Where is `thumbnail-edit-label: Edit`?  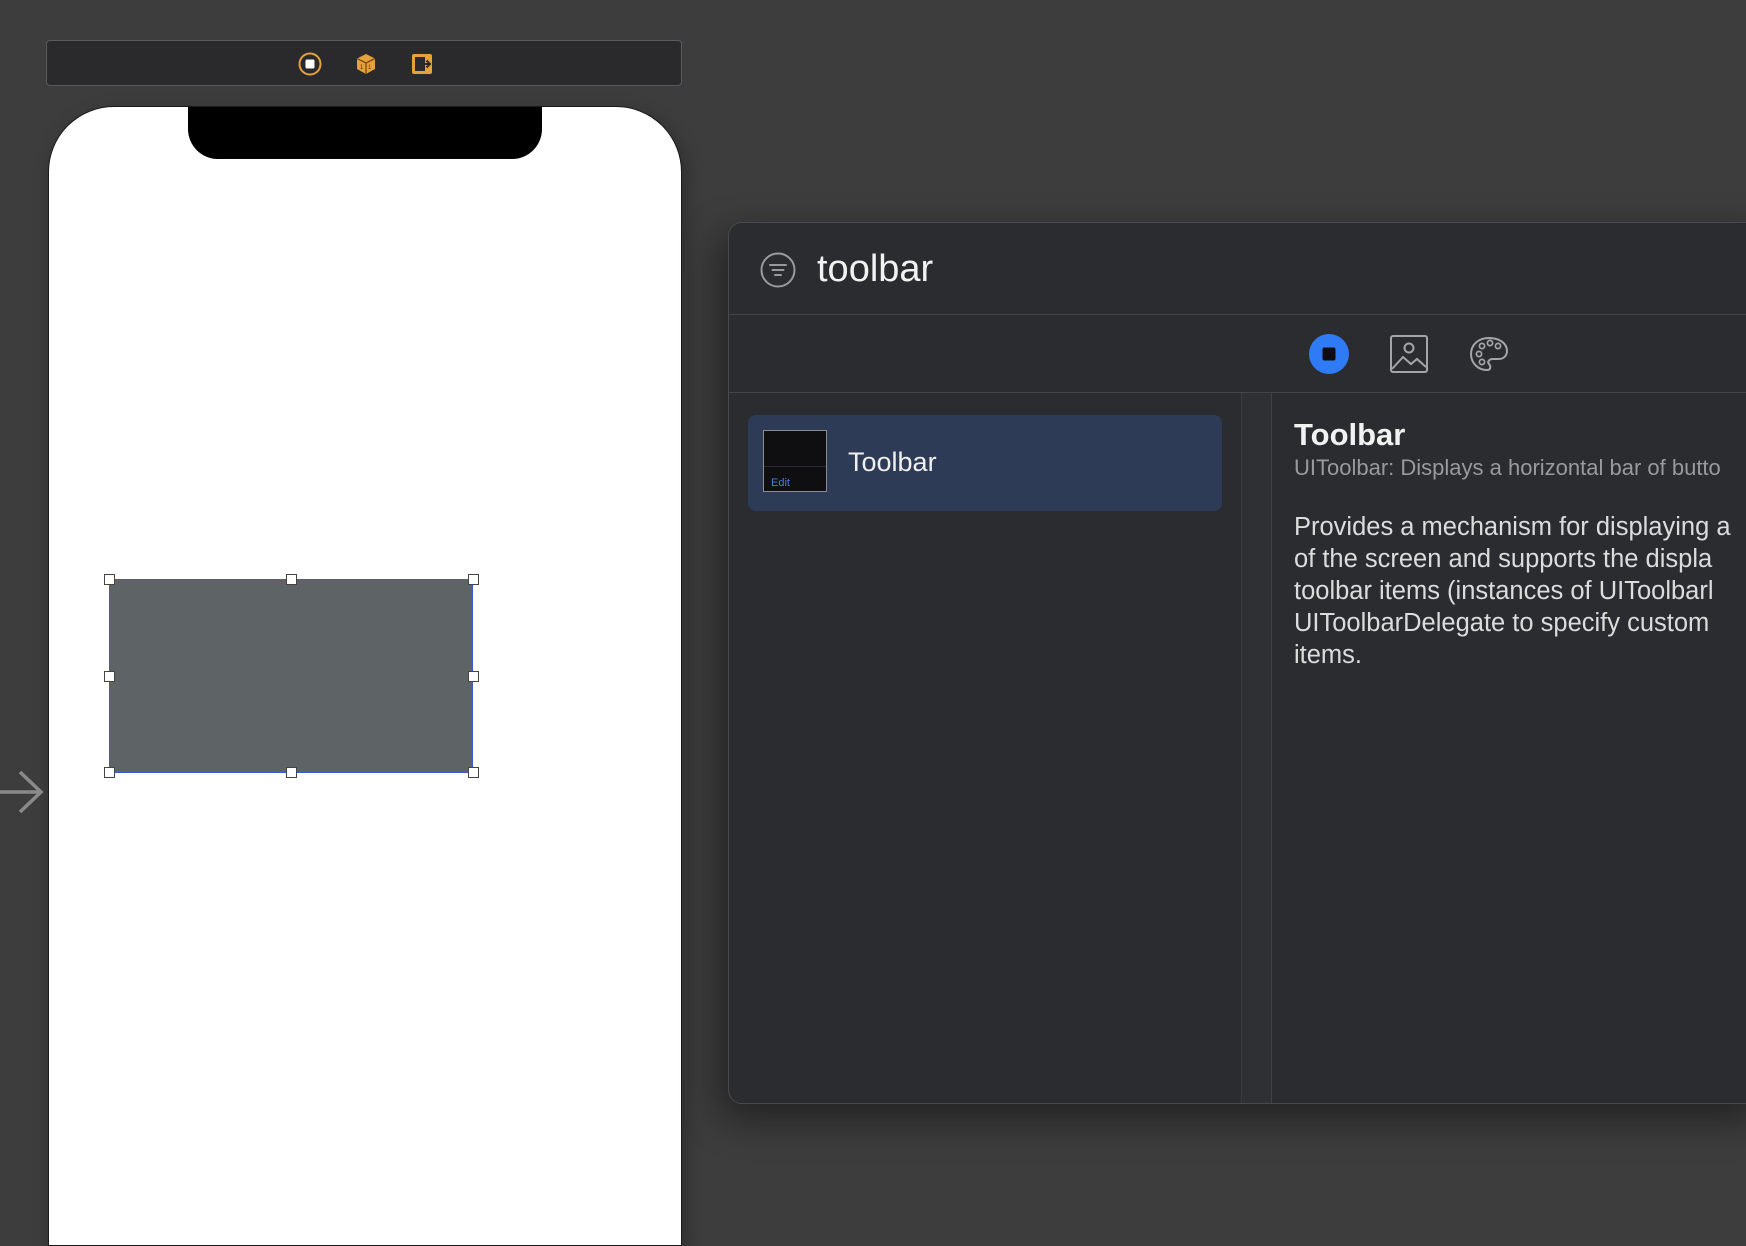
thumbnail-edit-label: Edit is located at coordinates (780, 483).